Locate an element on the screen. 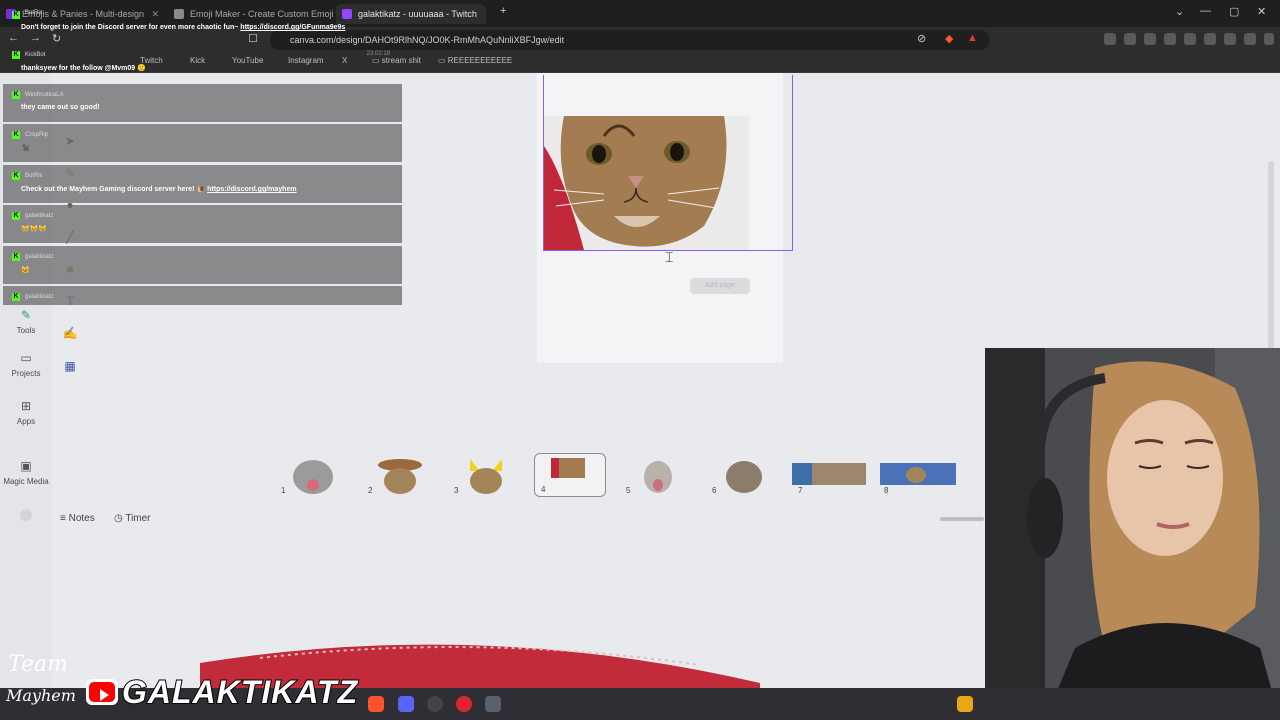 This screenshot has height=720, width=1280. chat-message: K galaktikatz 23:12:14 😹😹😹 is located at coordinates (202, 224).